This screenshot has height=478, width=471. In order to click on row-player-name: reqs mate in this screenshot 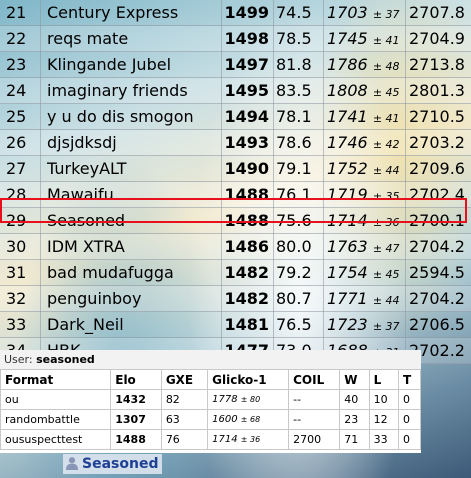, I will do `click(87, 38)`.